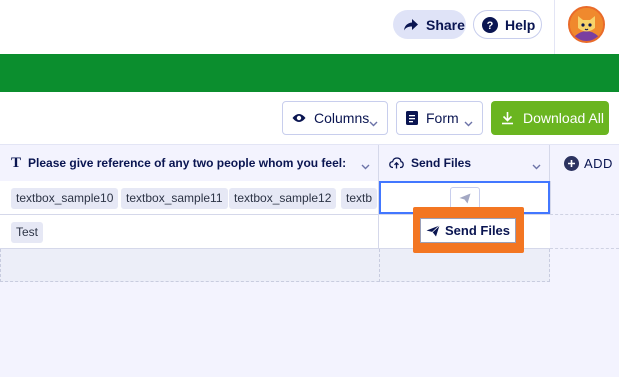 Image resolution: width=619 pixels, height=377 pixels. Describe the element at coordinates (65, 198) in the screenshot. I see `value-tag: textbox_sample10` at that location.